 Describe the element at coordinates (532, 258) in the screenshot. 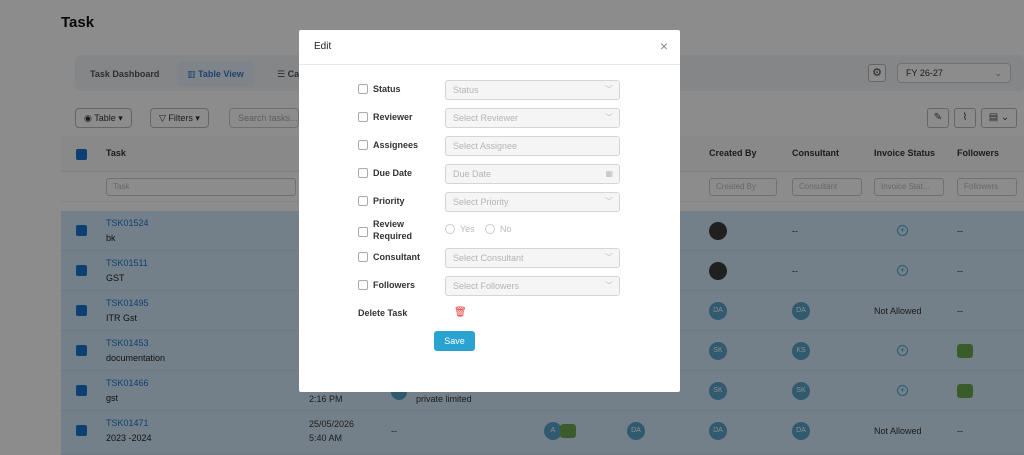

I see `consultant-select: Select Consultant ﹀` at that location.